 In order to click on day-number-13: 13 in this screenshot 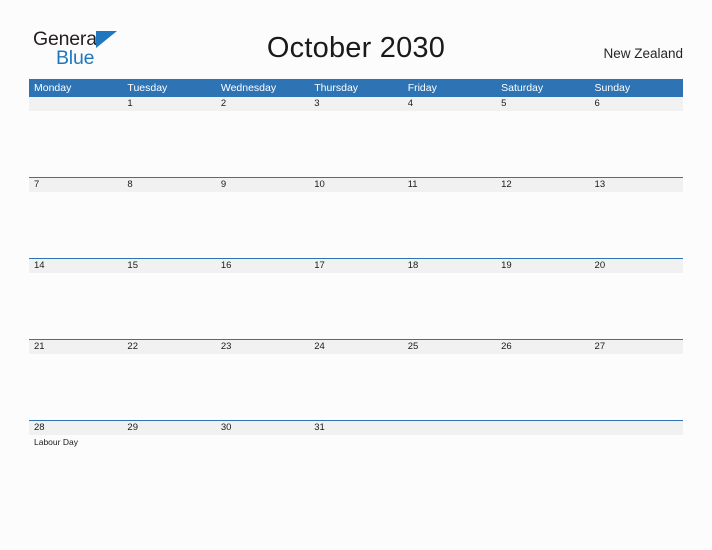, I will do `click(636, 185)`.